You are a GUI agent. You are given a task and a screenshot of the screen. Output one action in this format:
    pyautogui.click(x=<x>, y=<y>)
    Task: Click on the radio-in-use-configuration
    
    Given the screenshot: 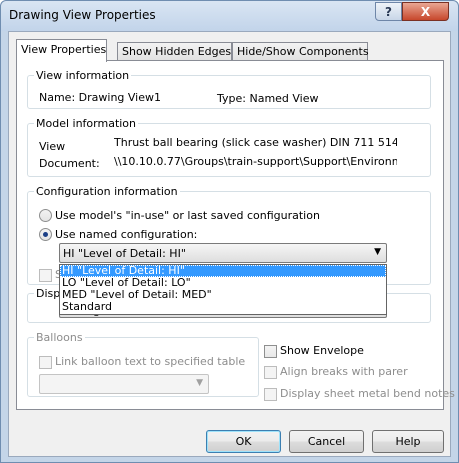 What is the action you would take?
    pyautogui.click(x=45, y=215)
    